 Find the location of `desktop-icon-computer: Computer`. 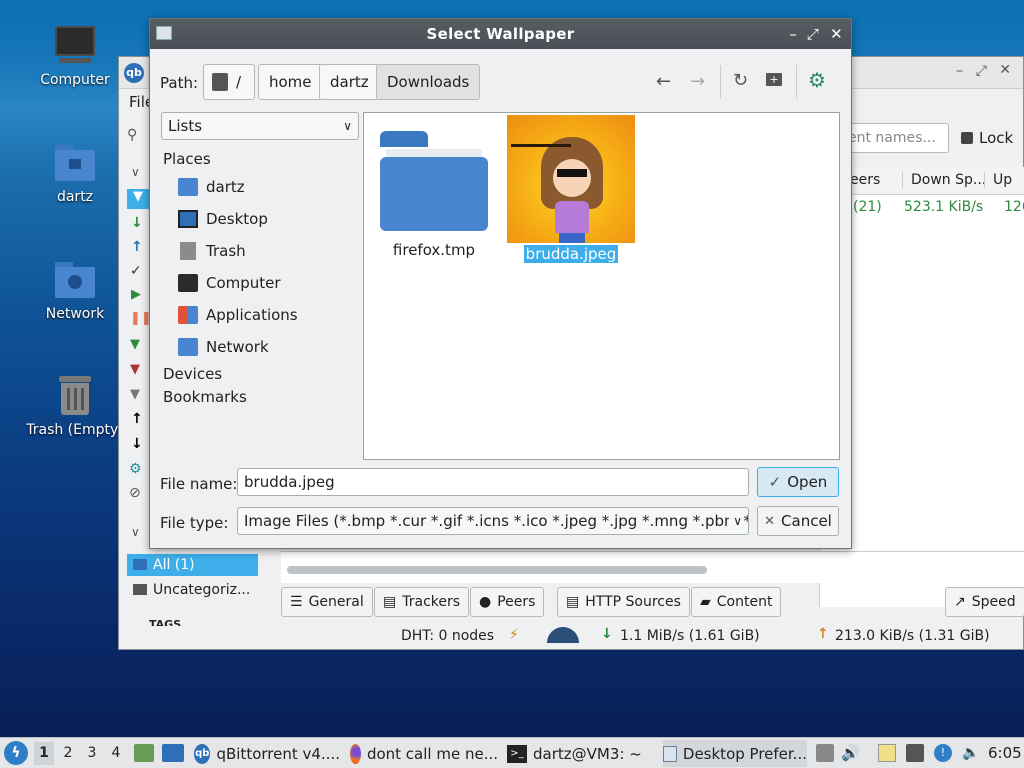

desktop-icon-computer: Computer is located at coordinates (75, 56).